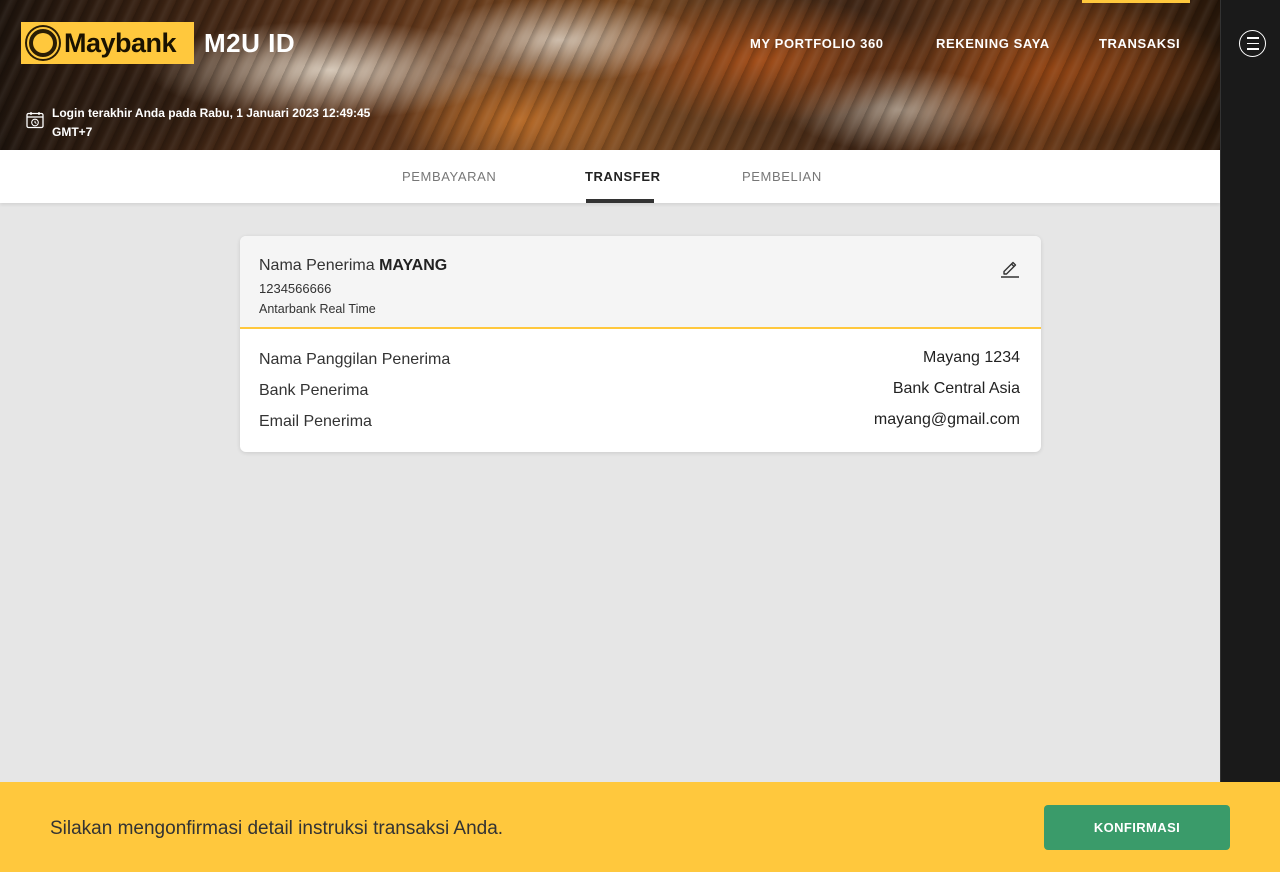 The width and height of the screenshot is (1280, 872). What do you see at coordinates (620, 201) in the screenshot?
I see `tab-active-underline` at bounding box center [620, 201].